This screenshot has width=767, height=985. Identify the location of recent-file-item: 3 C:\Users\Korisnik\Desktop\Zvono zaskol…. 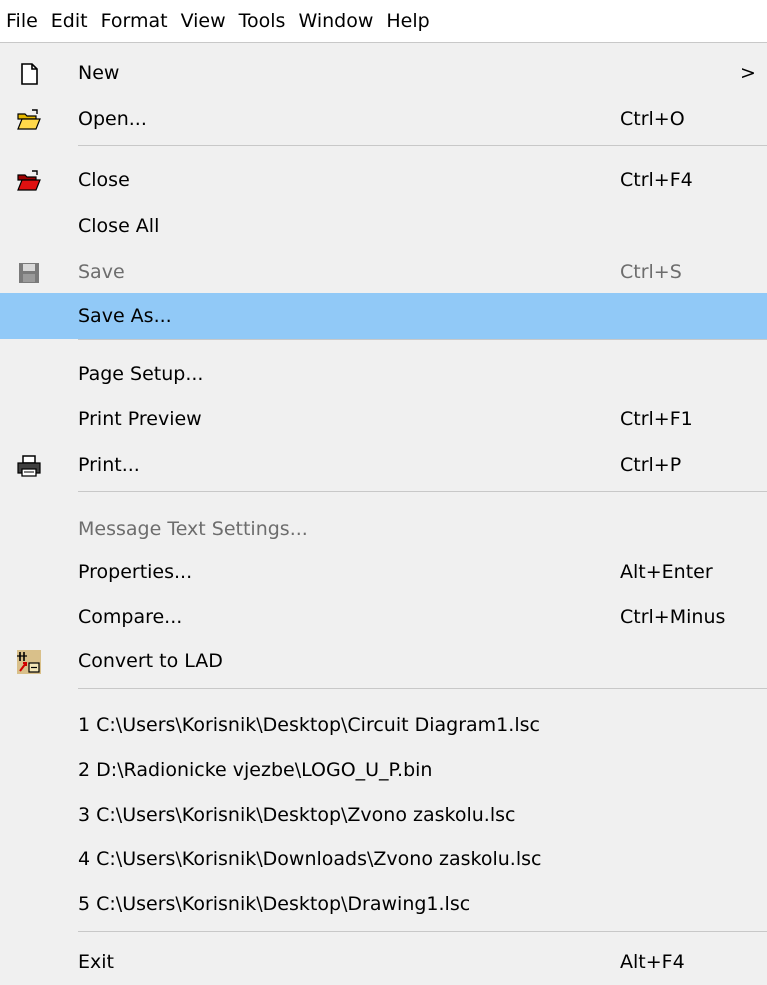
(383, 815).